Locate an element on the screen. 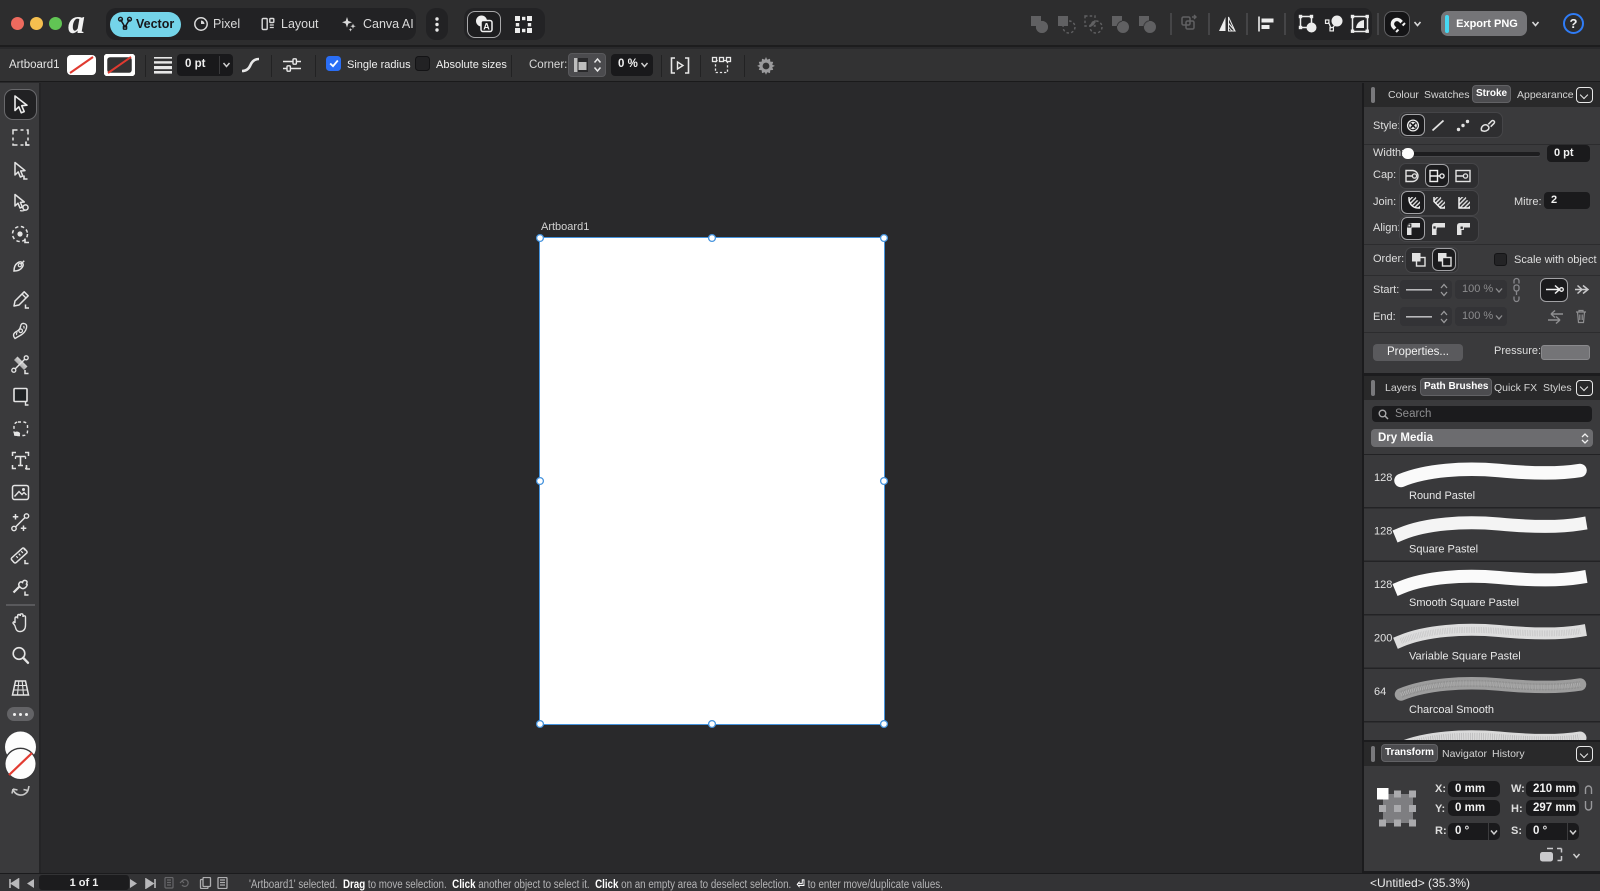 The height and width of the screenshot is (891, 1600). svg-text: Smooth Square Pastel is located at coordinates (1464, 603).